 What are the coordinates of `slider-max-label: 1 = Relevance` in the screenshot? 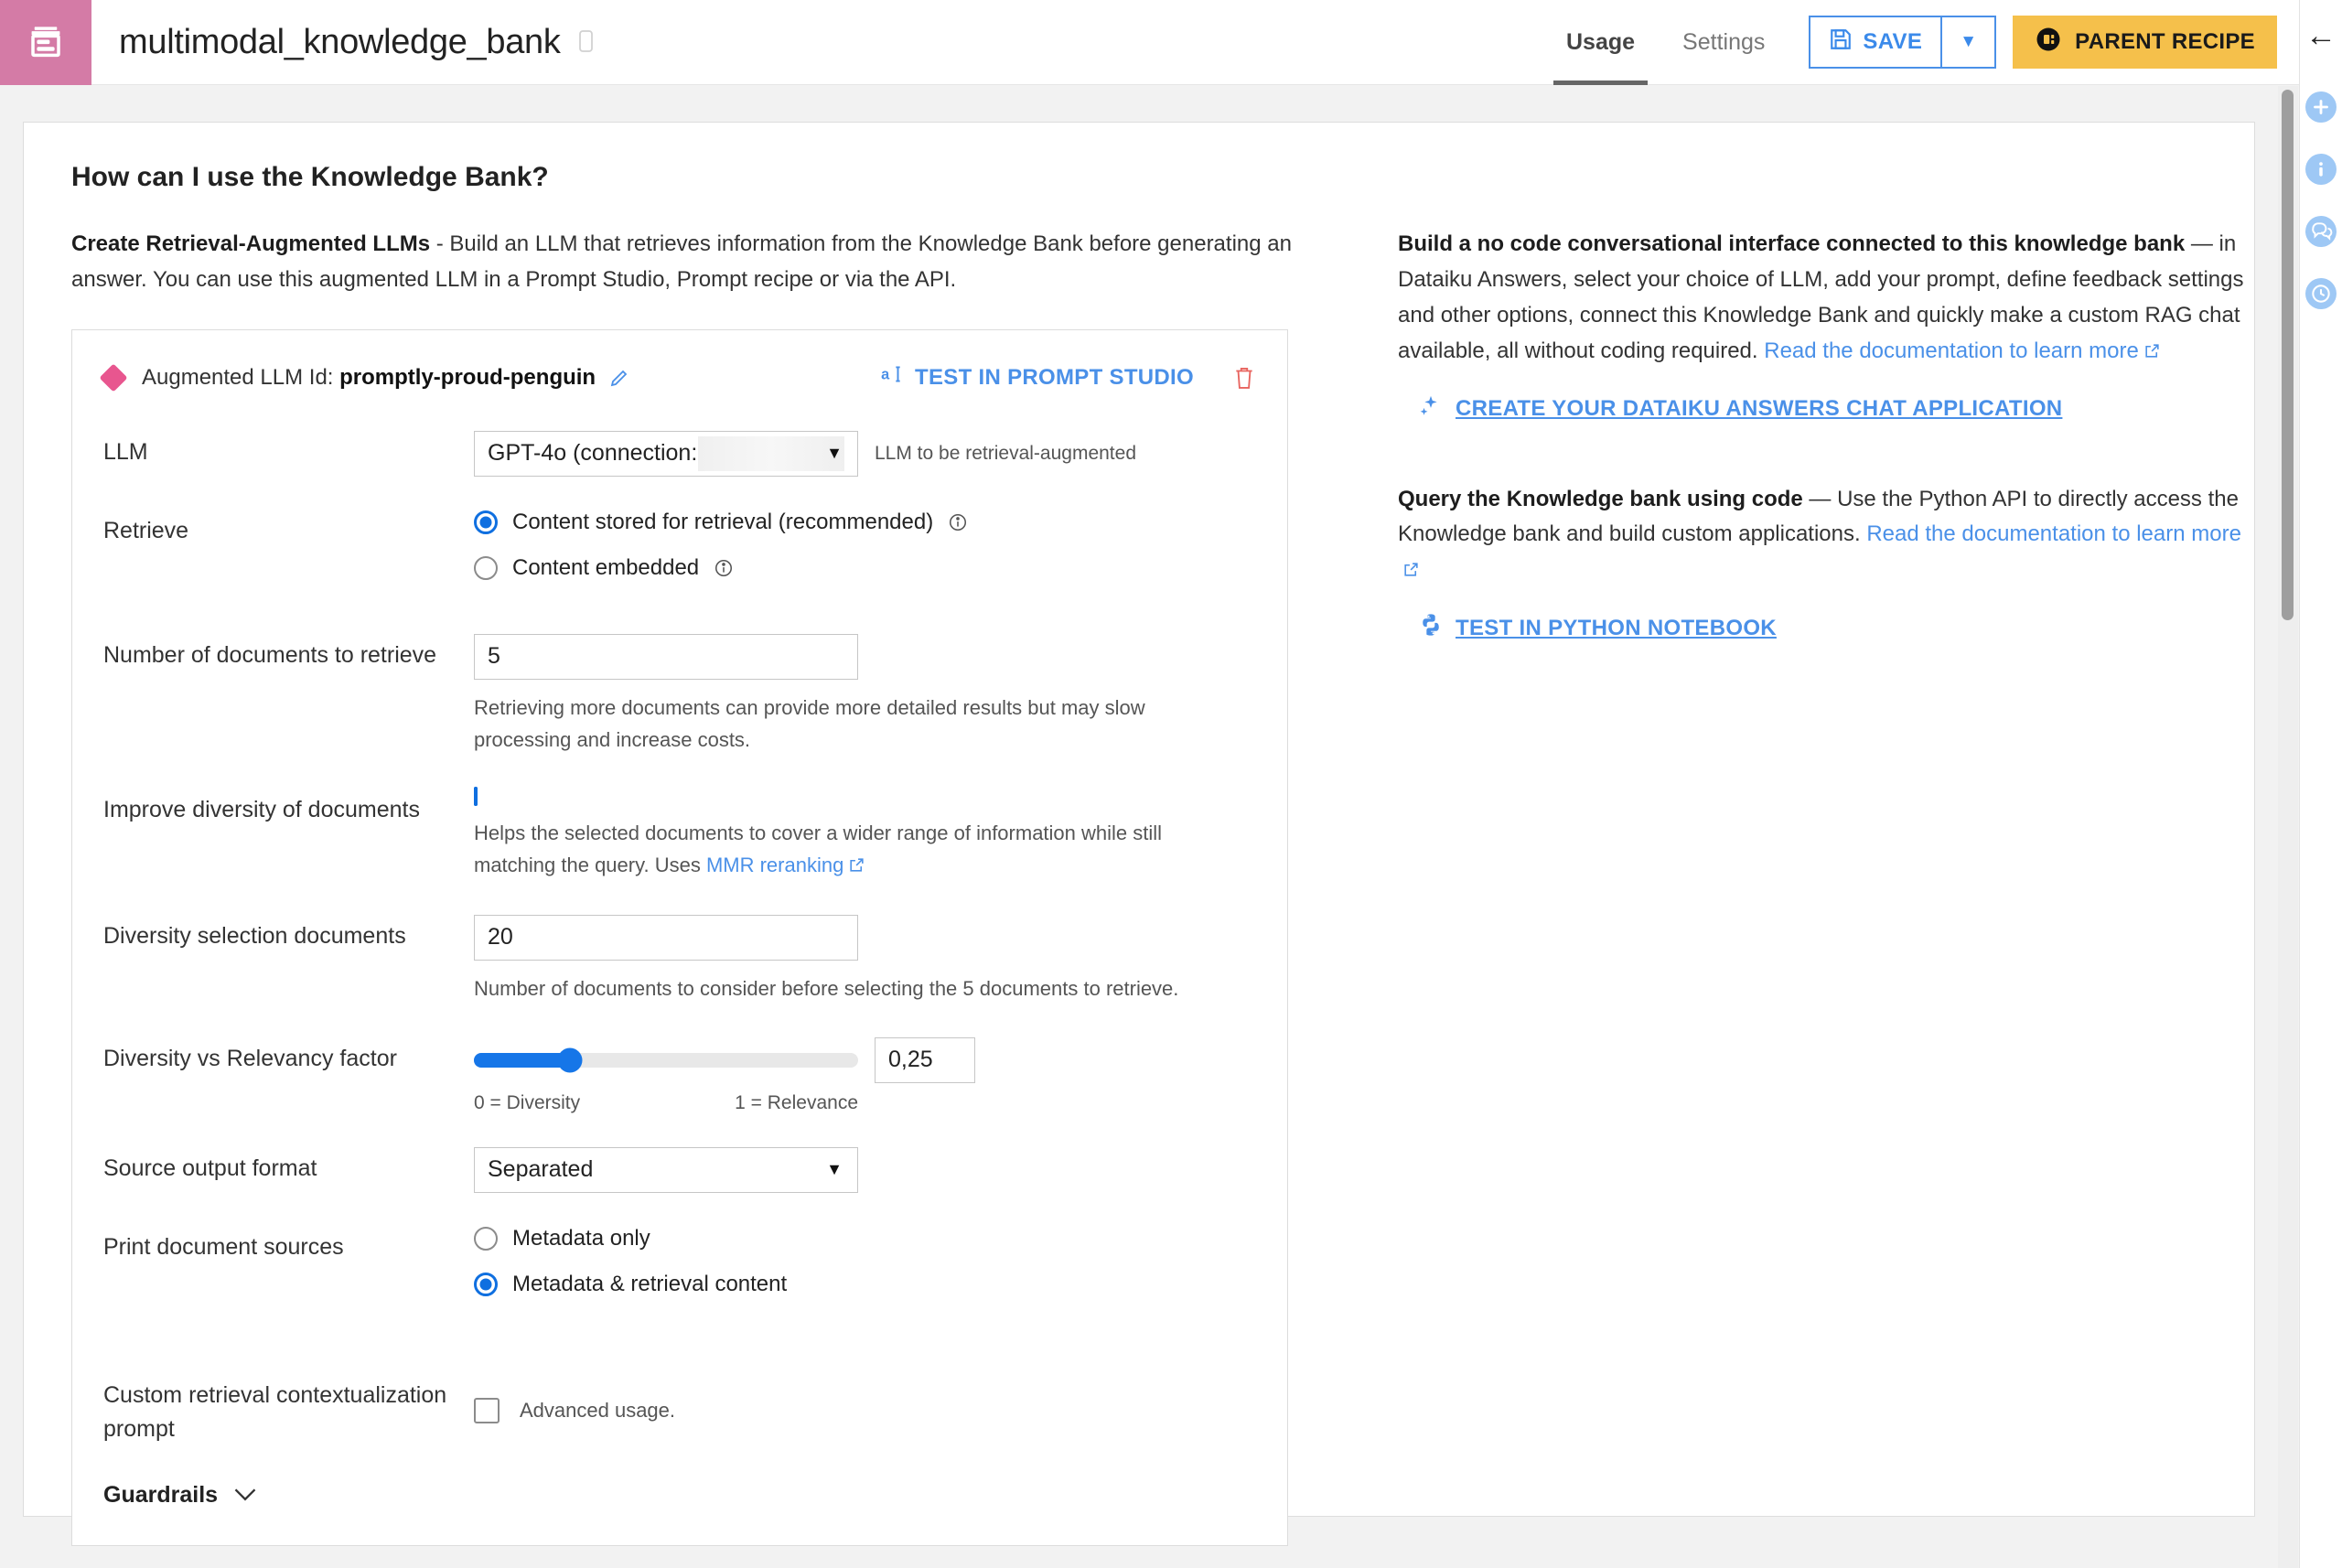 It's located at (796, 1102).